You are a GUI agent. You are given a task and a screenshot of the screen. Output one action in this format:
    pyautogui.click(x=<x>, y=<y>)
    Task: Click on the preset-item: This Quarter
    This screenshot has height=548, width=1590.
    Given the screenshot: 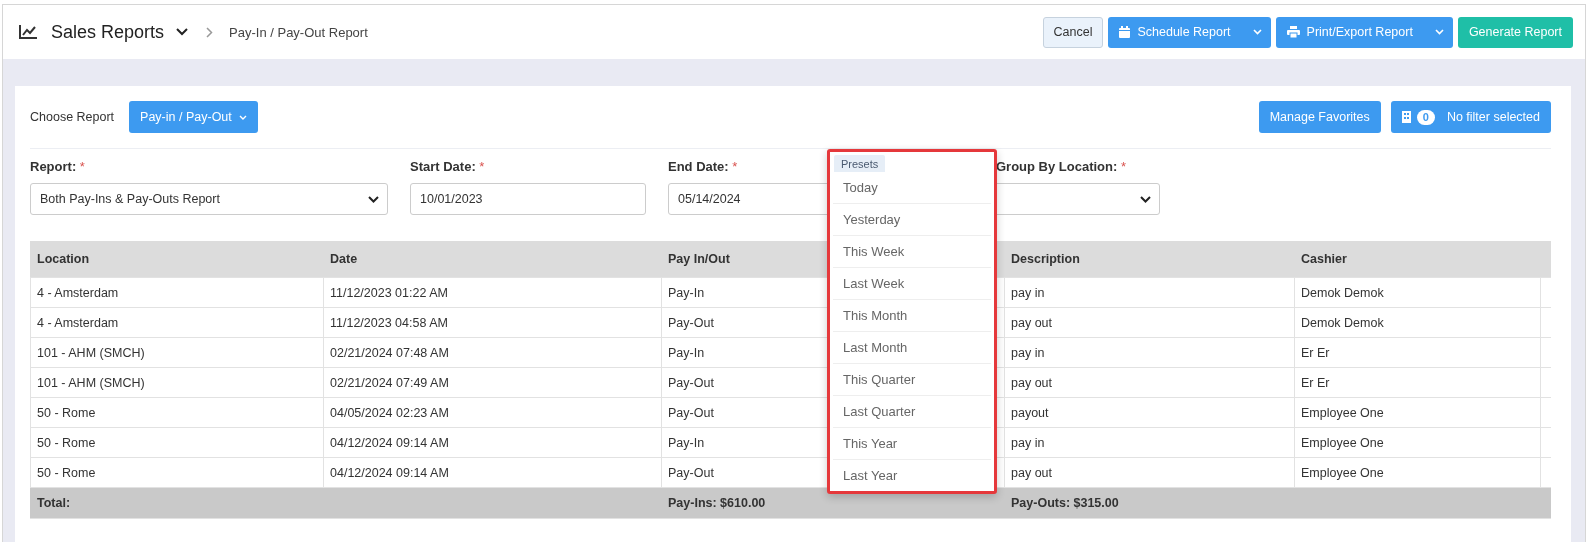 What is the action you would take?
    pyautogui.click(x=912, y=380)
    